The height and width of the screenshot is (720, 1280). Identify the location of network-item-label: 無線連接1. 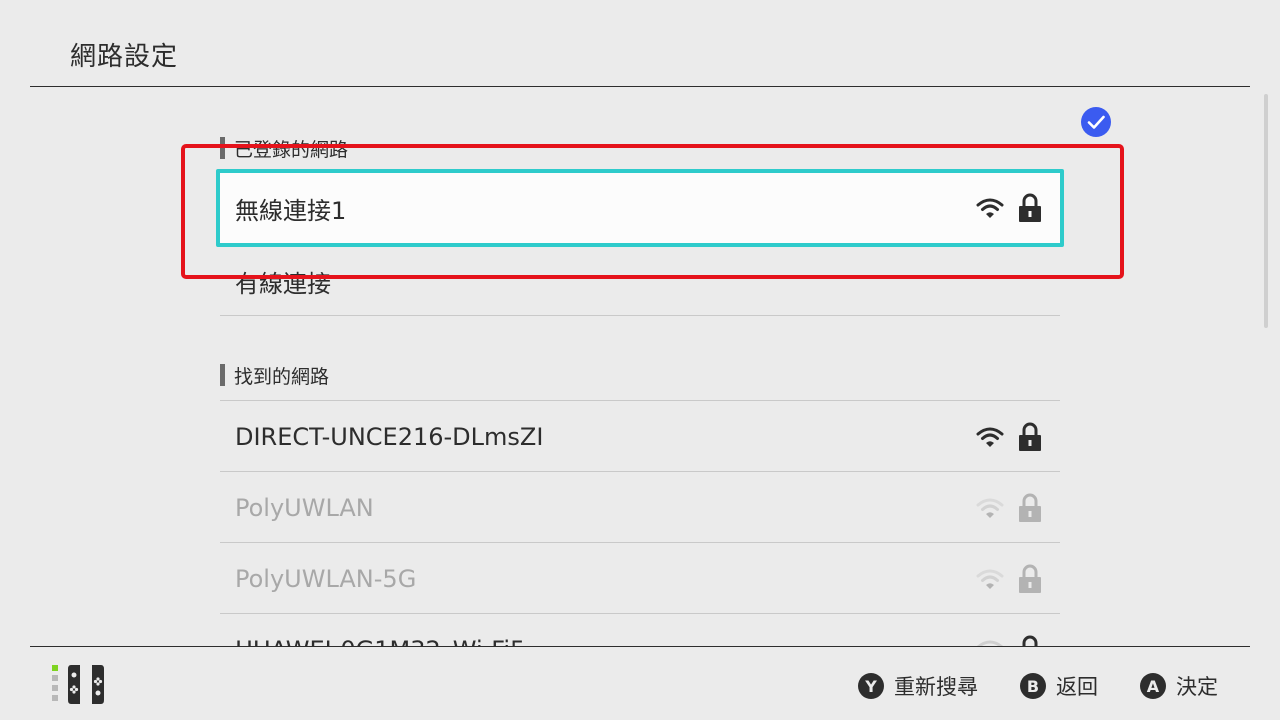
(291, 210).